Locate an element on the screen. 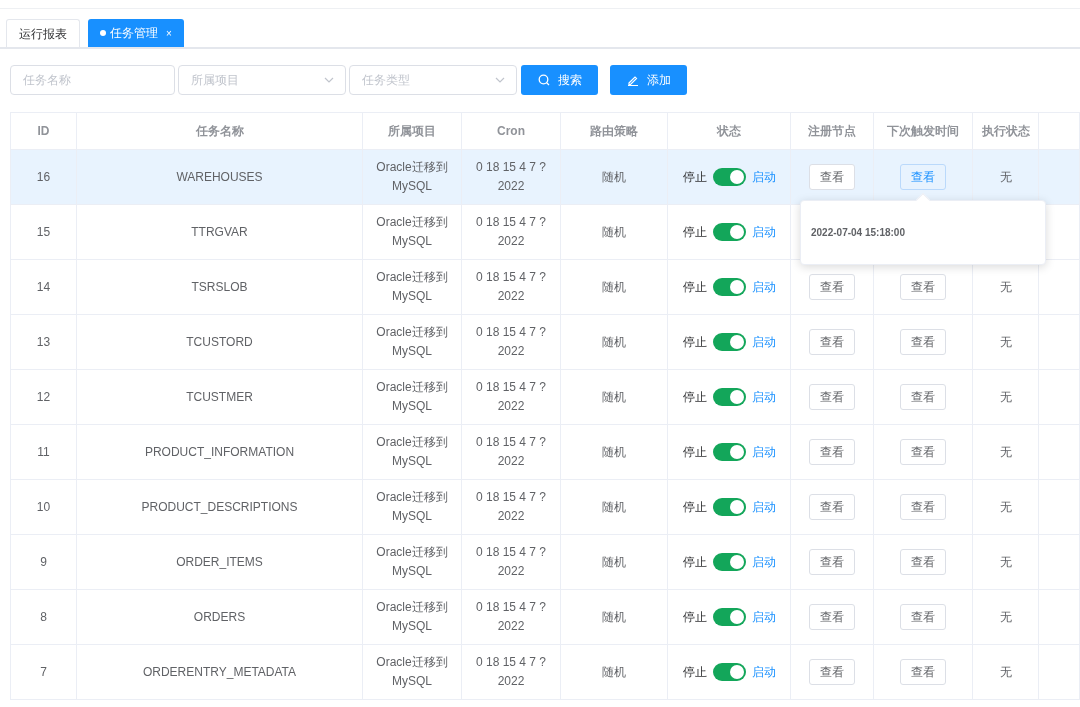 The width and height of the screenshot is (1080, 707). table-cell: 12 is located at coordinates (43, 396).